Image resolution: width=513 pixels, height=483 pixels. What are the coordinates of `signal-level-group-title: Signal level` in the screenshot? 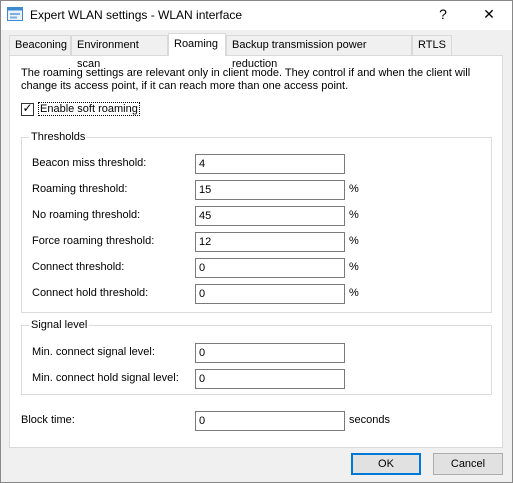 It's located at (59, 325).